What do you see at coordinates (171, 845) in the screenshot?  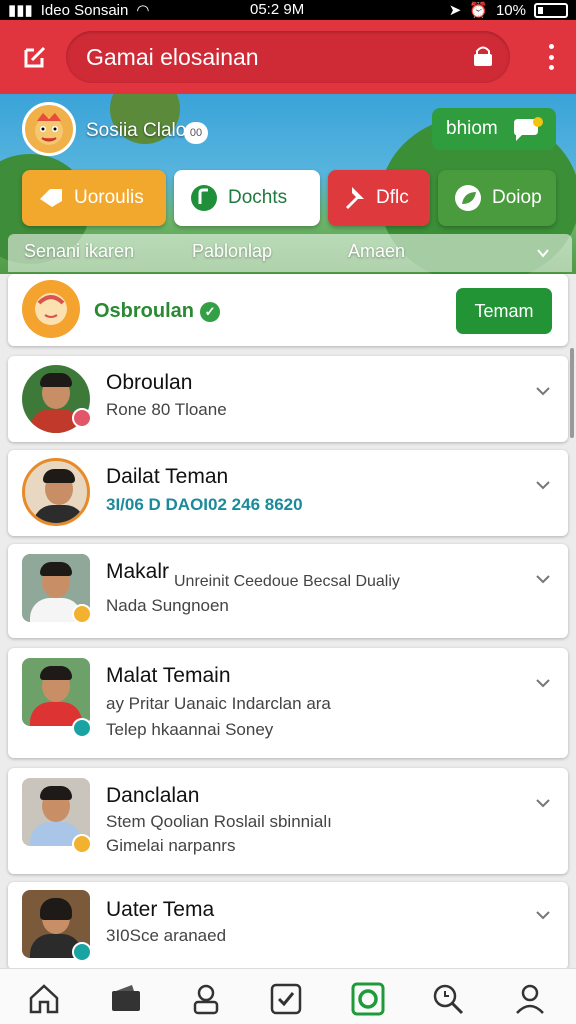 I see `friend-subtitle-2: Gimelai narpanrs` at bounding box center [171, 845].